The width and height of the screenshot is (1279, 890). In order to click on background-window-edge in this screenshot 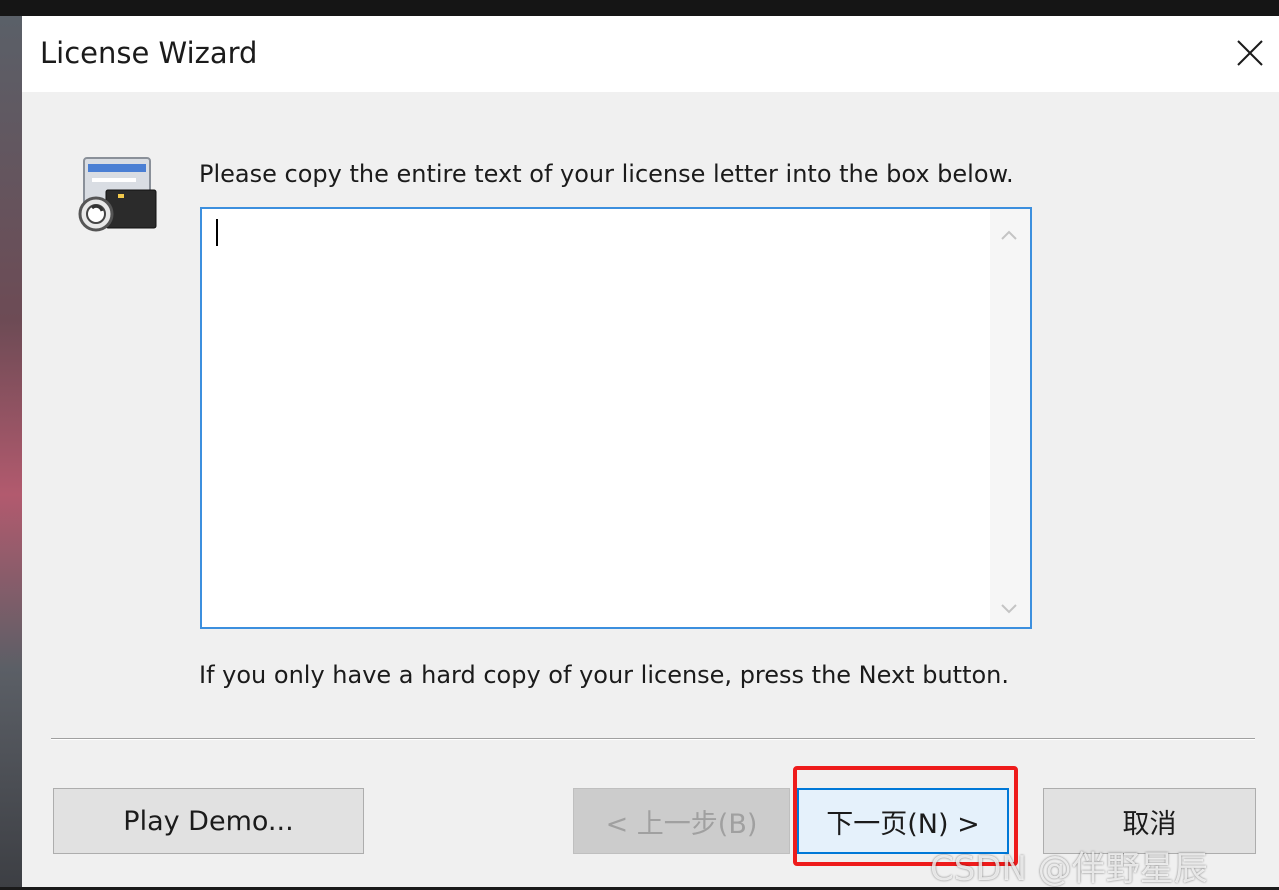, I will do `click(11, 451)`.